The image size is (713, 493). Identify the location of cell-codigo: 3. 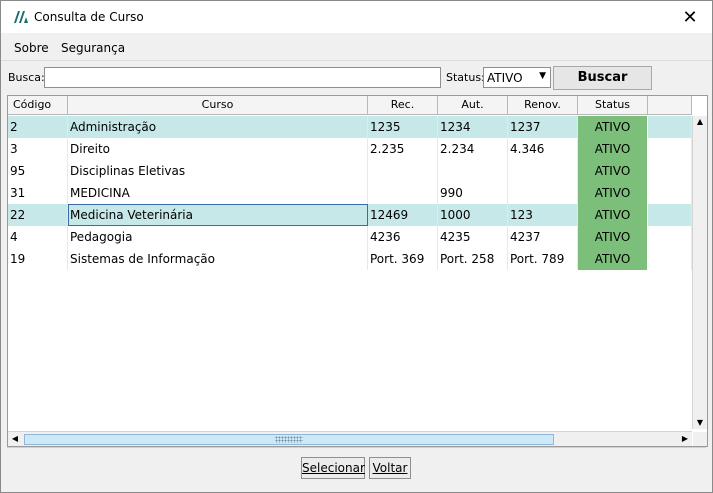
(38, 149).